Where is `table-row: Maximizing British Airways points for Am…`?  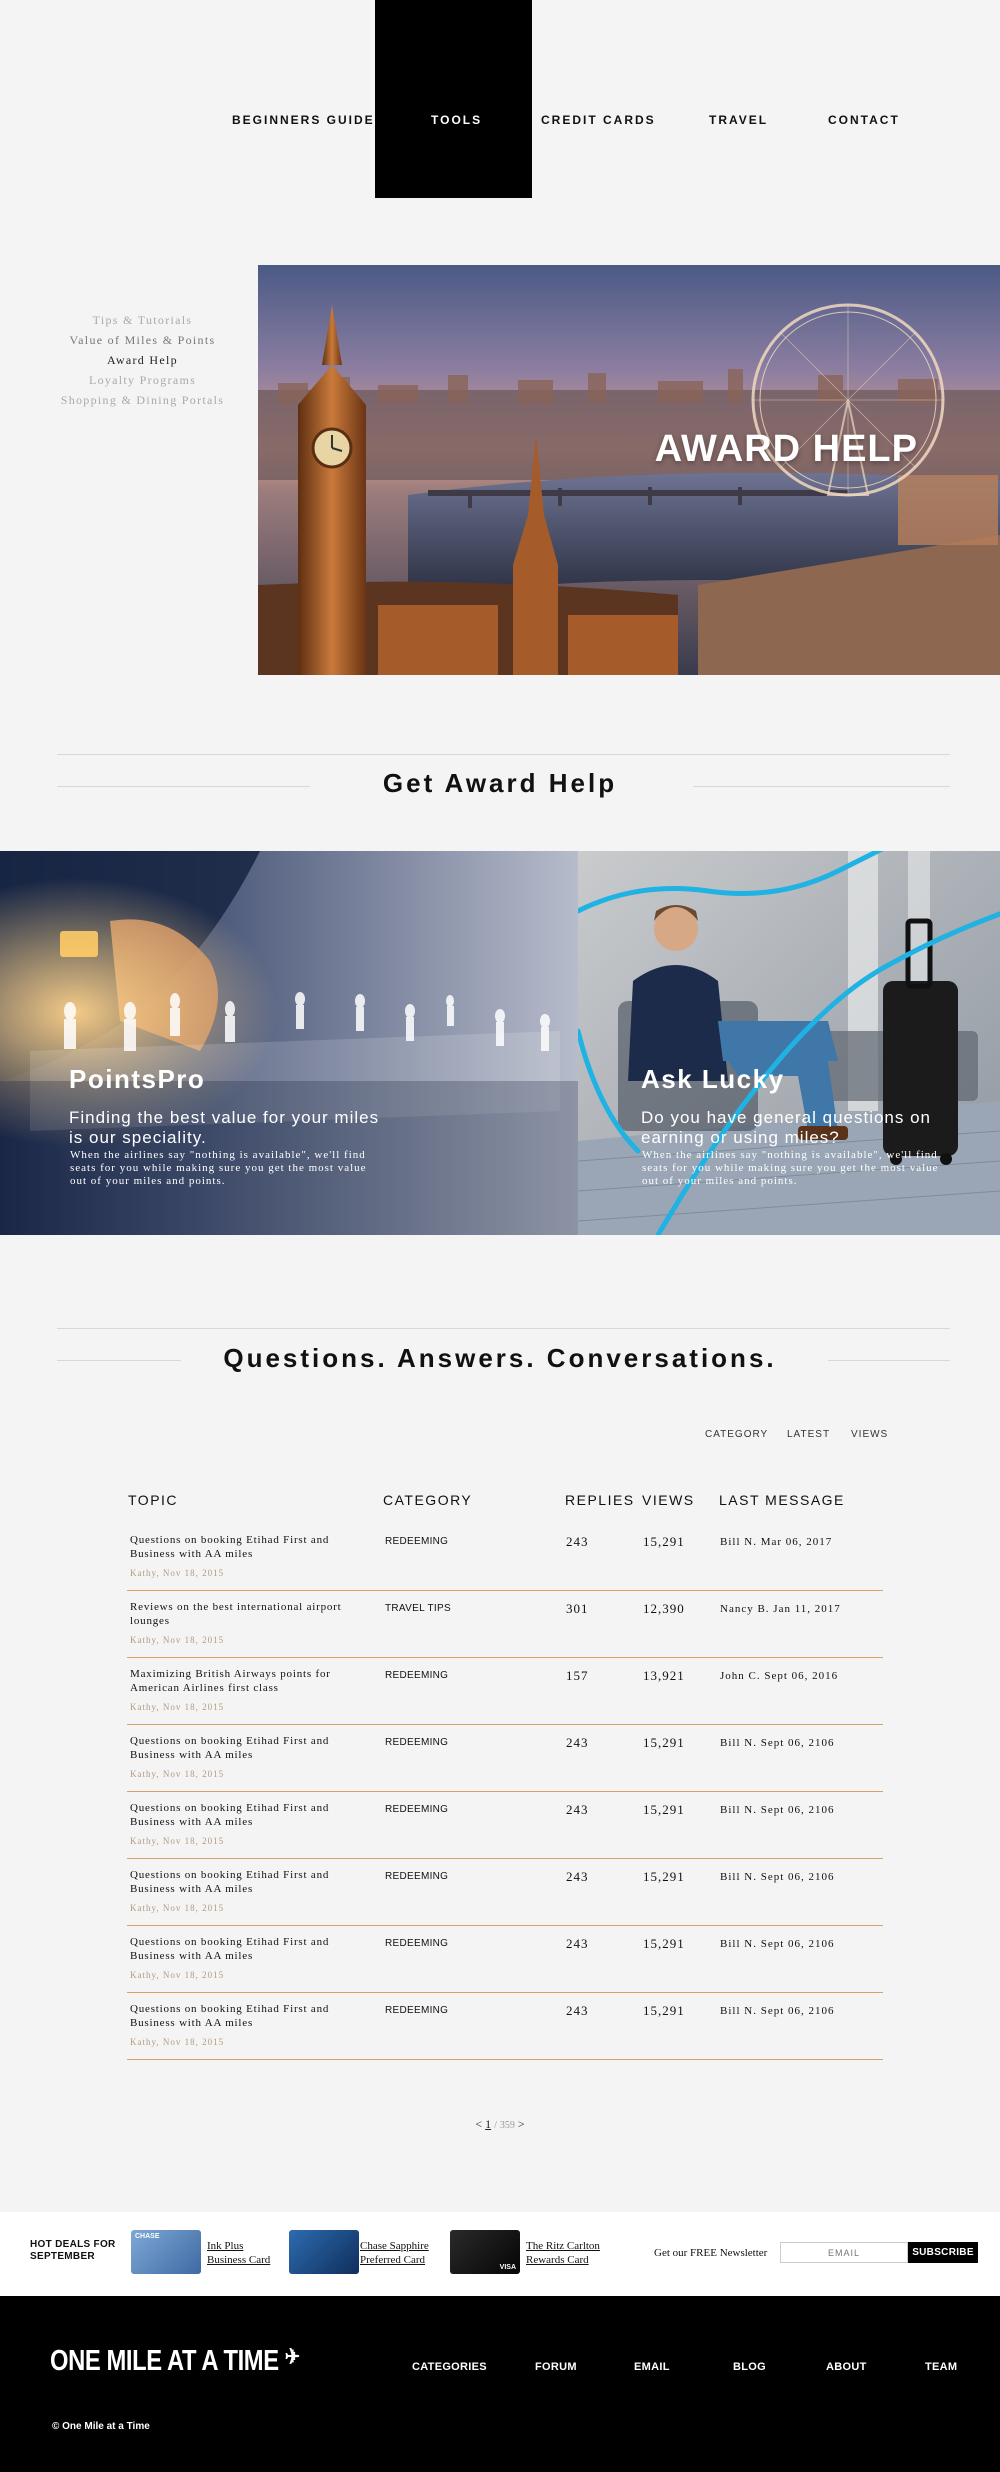 table-row: Maximizing British Airways points for Am… is located at coordinates (505, 1691).